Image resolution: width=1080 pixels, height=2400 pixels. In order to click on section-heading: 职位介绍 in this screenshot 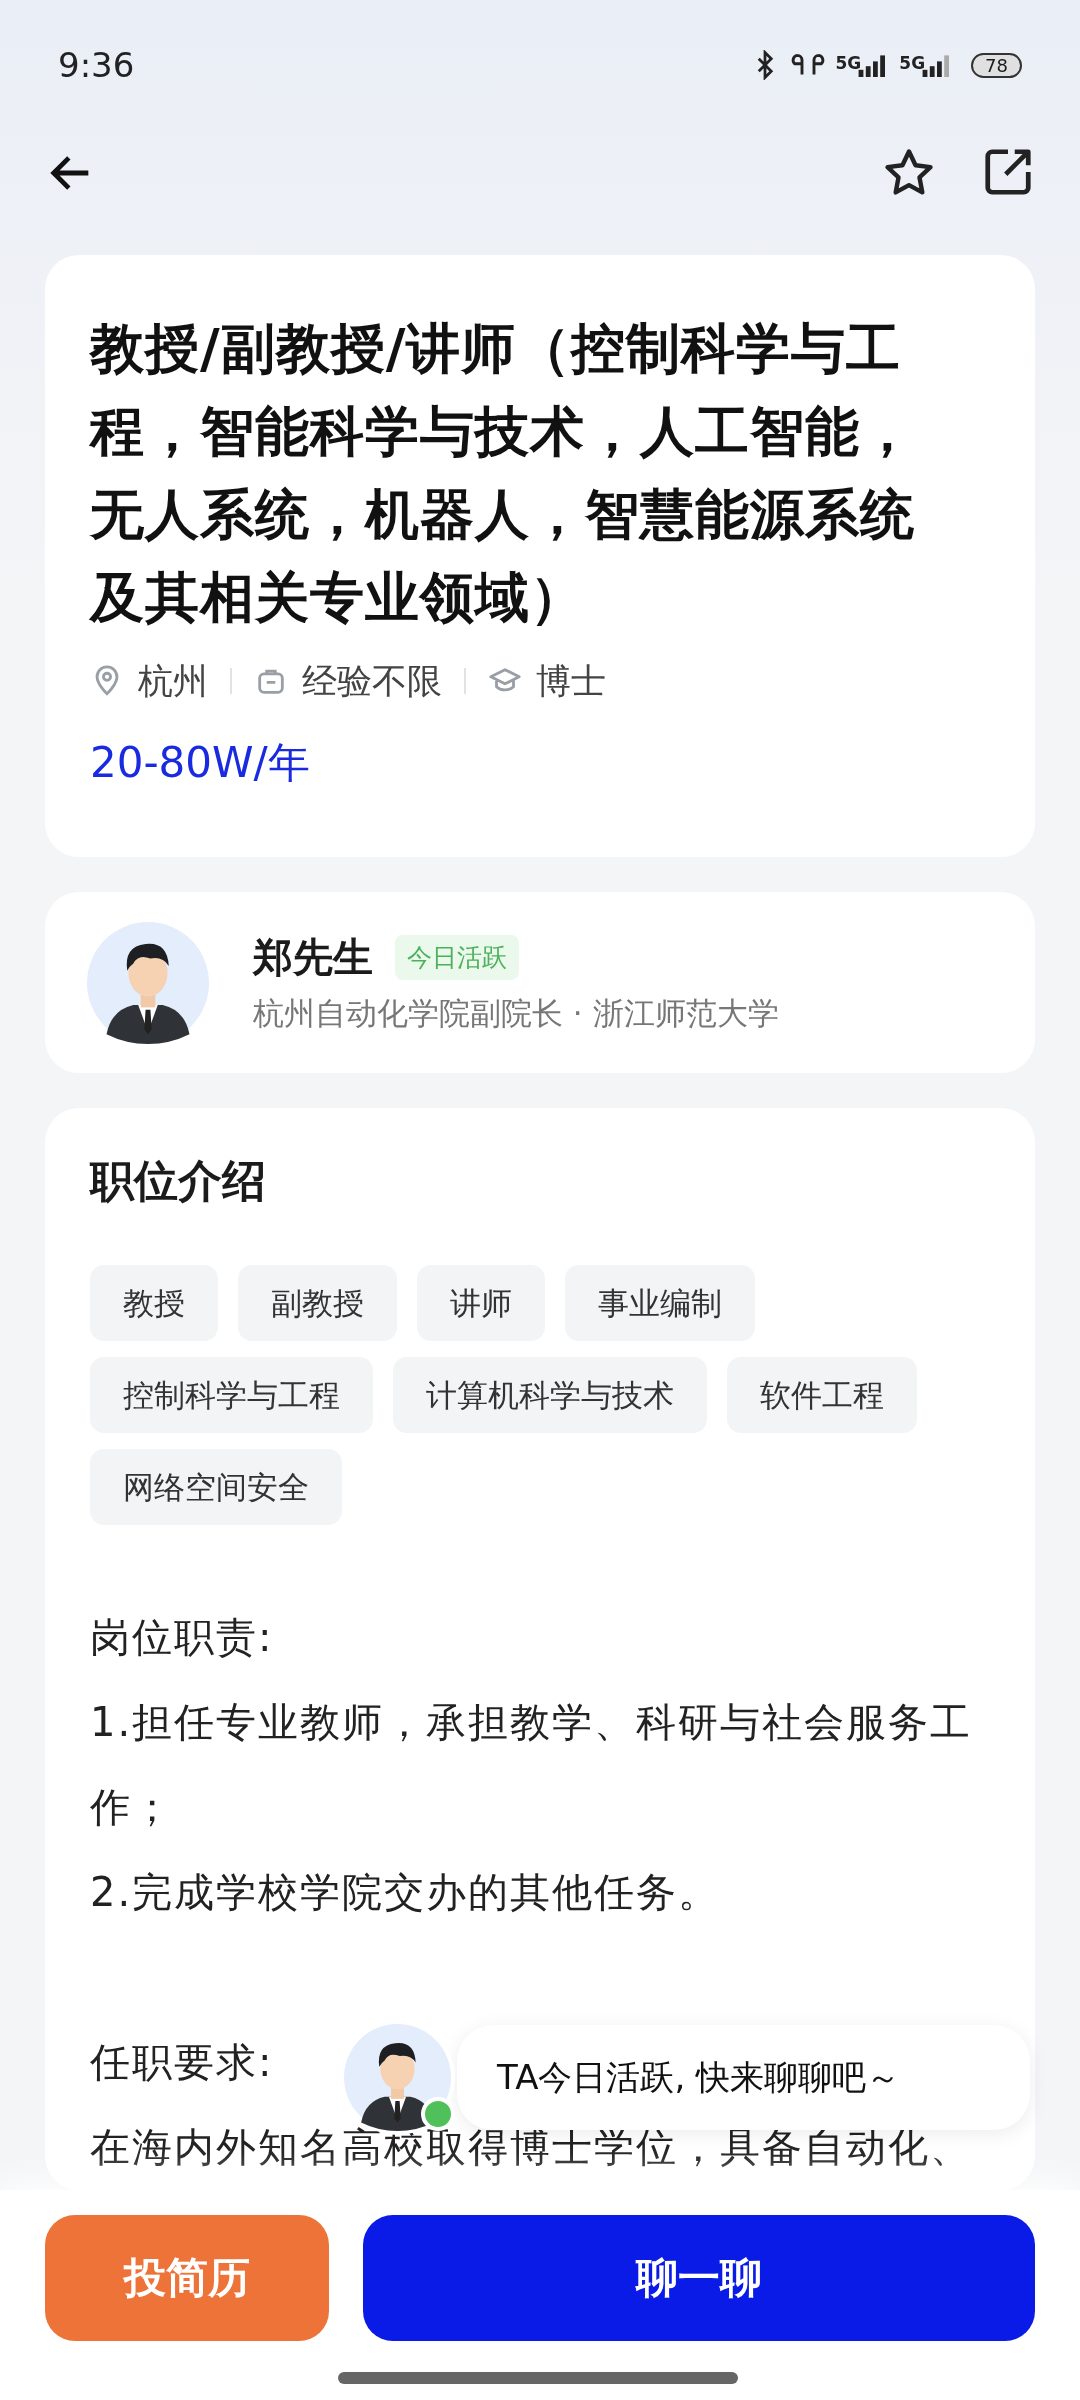, I will do `click(178, 1181)`.